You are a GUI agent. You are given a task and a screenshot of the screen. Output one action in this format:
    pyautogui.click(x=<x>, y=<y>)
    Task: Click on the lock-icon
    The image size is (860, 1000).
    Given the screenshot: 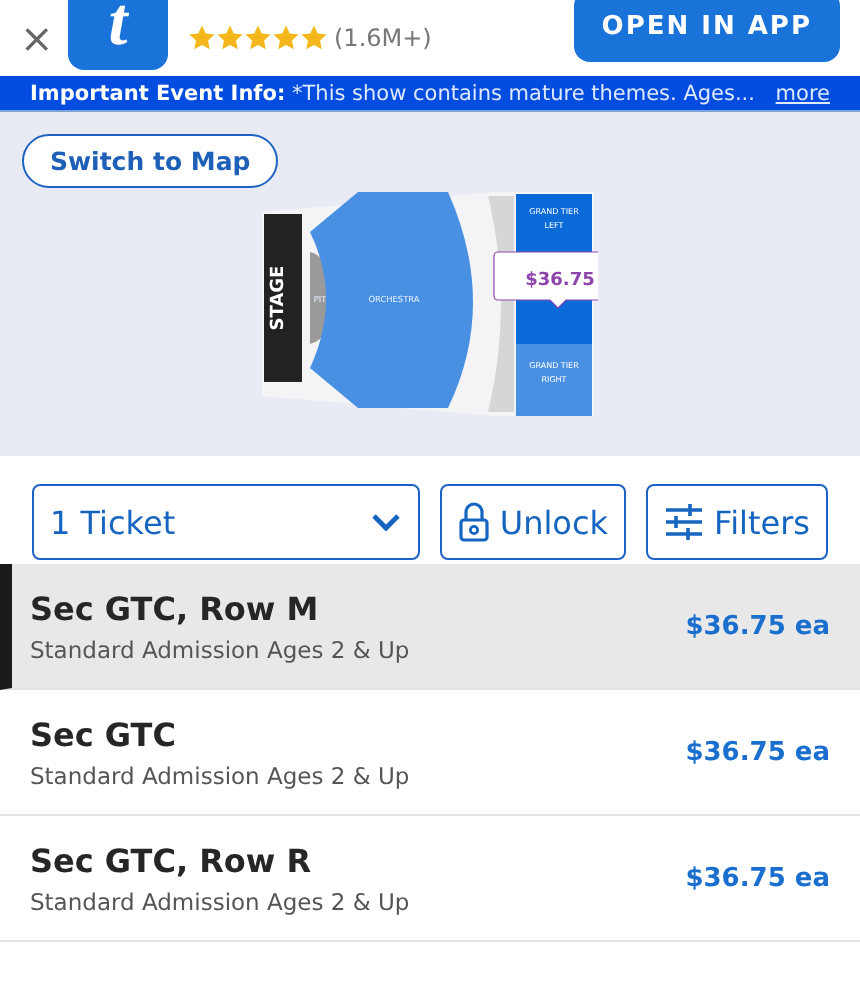 What is the action you would take?
    pyautogui.click(x=473, y=522)
    